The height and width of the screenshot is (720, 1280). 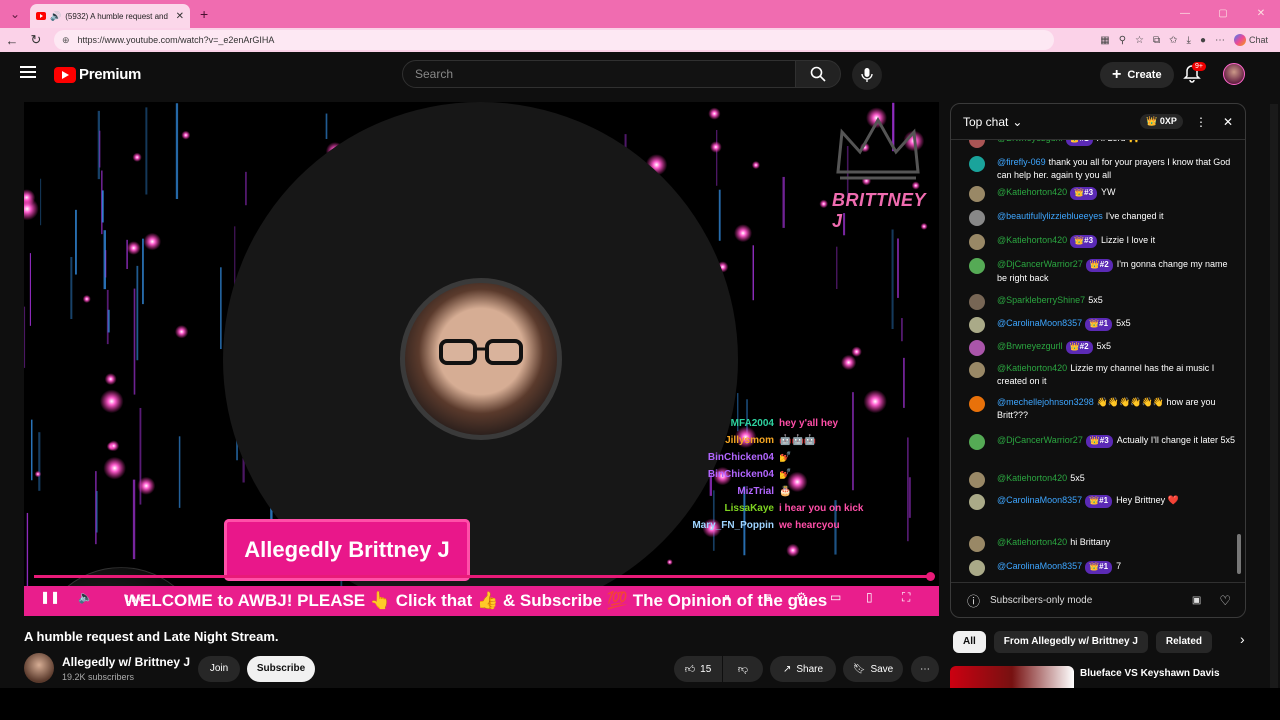 I want to click on save-button: 🔖︎ Save, so click(x=873, y=669).